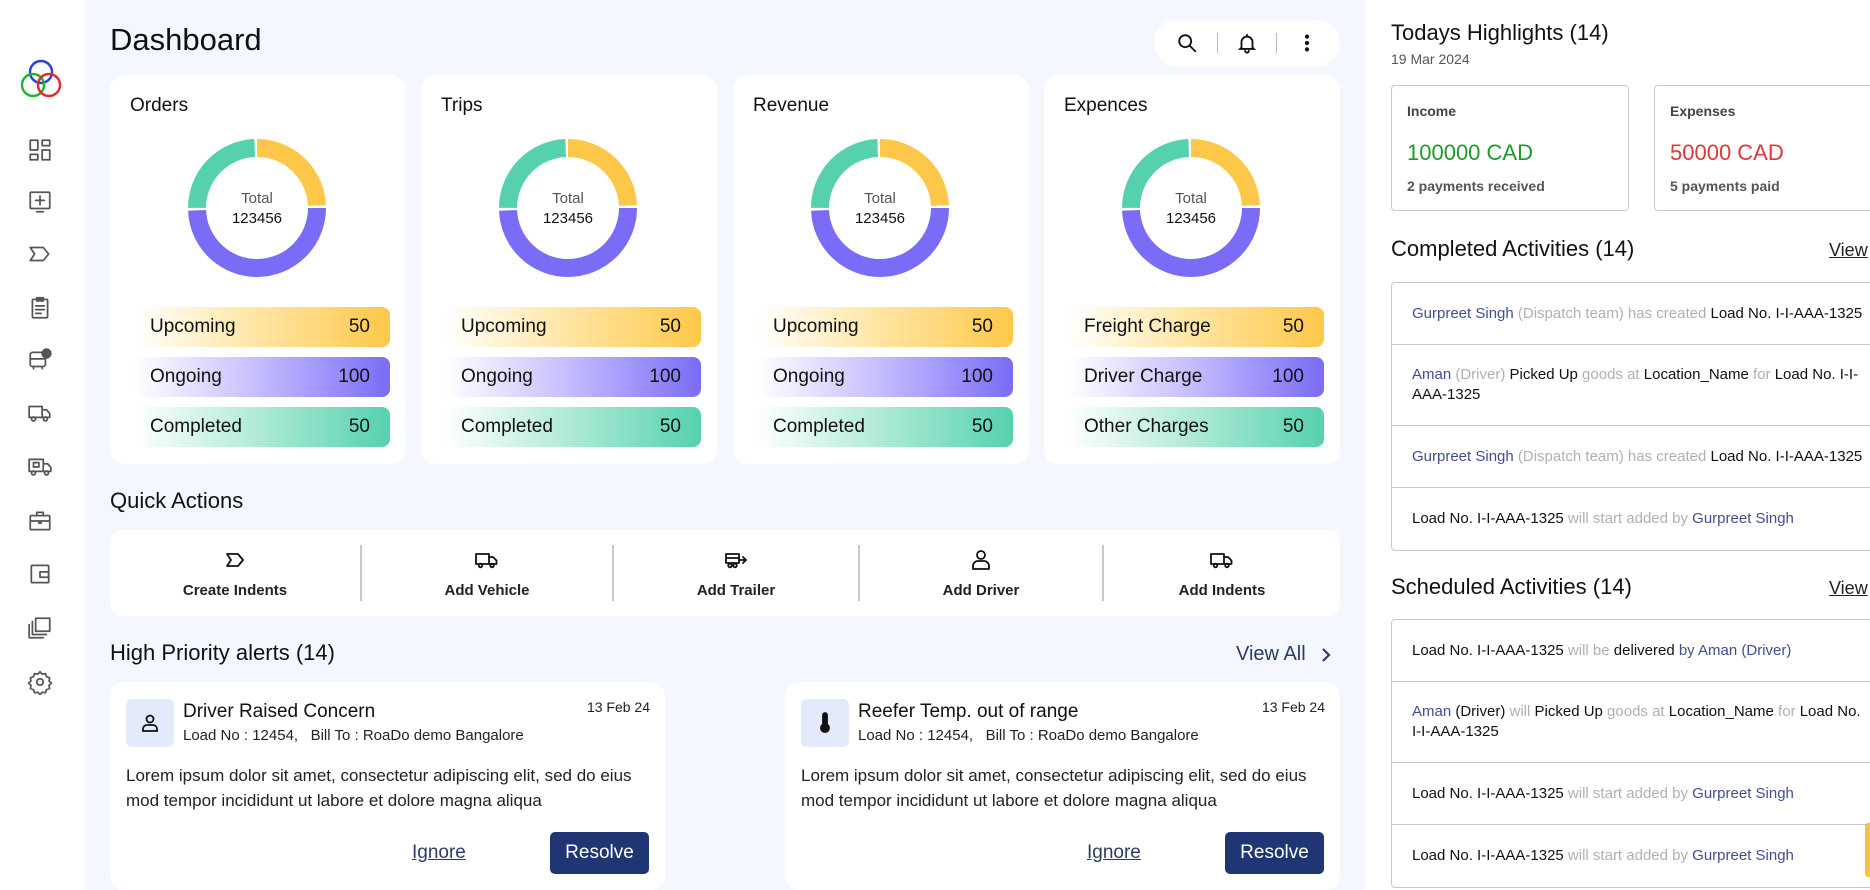 This screenshot has height=890, width=1870. I want to click on add-indents-button: Add Indents, so click(1222, 573).